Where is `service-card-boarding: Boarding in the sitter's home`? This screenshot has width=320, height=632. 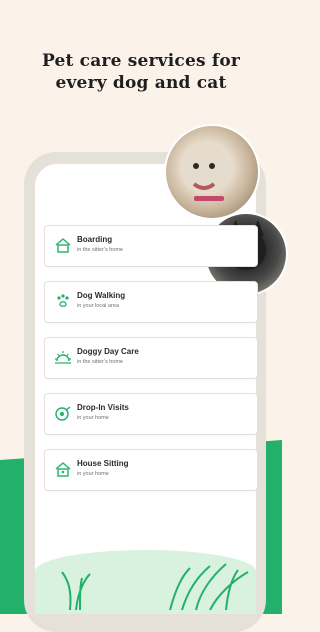
service-card-boarding: Boarding in the sitter's home is located at coordinates (151, 246).